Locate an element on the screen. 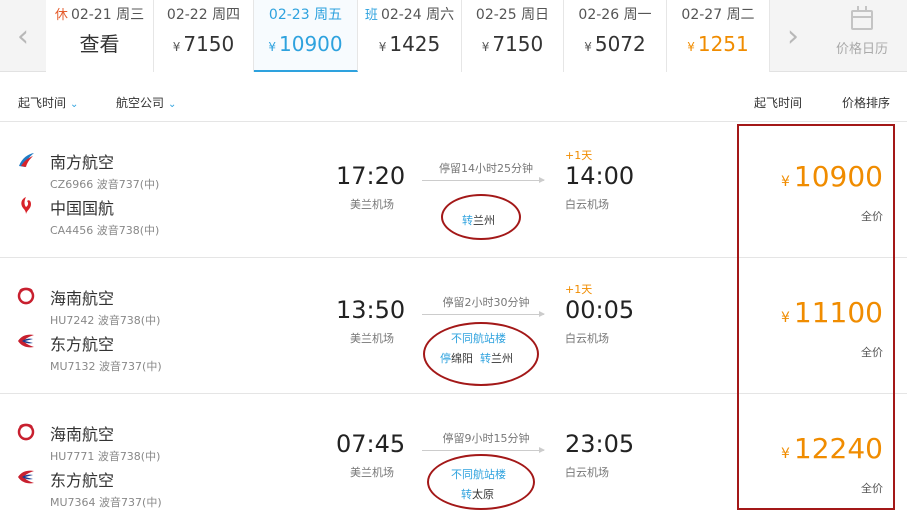 The image size is (907, 520). date-tab-0222: 02-22 周四 ¥7150 is located at coordinates (204, 36).